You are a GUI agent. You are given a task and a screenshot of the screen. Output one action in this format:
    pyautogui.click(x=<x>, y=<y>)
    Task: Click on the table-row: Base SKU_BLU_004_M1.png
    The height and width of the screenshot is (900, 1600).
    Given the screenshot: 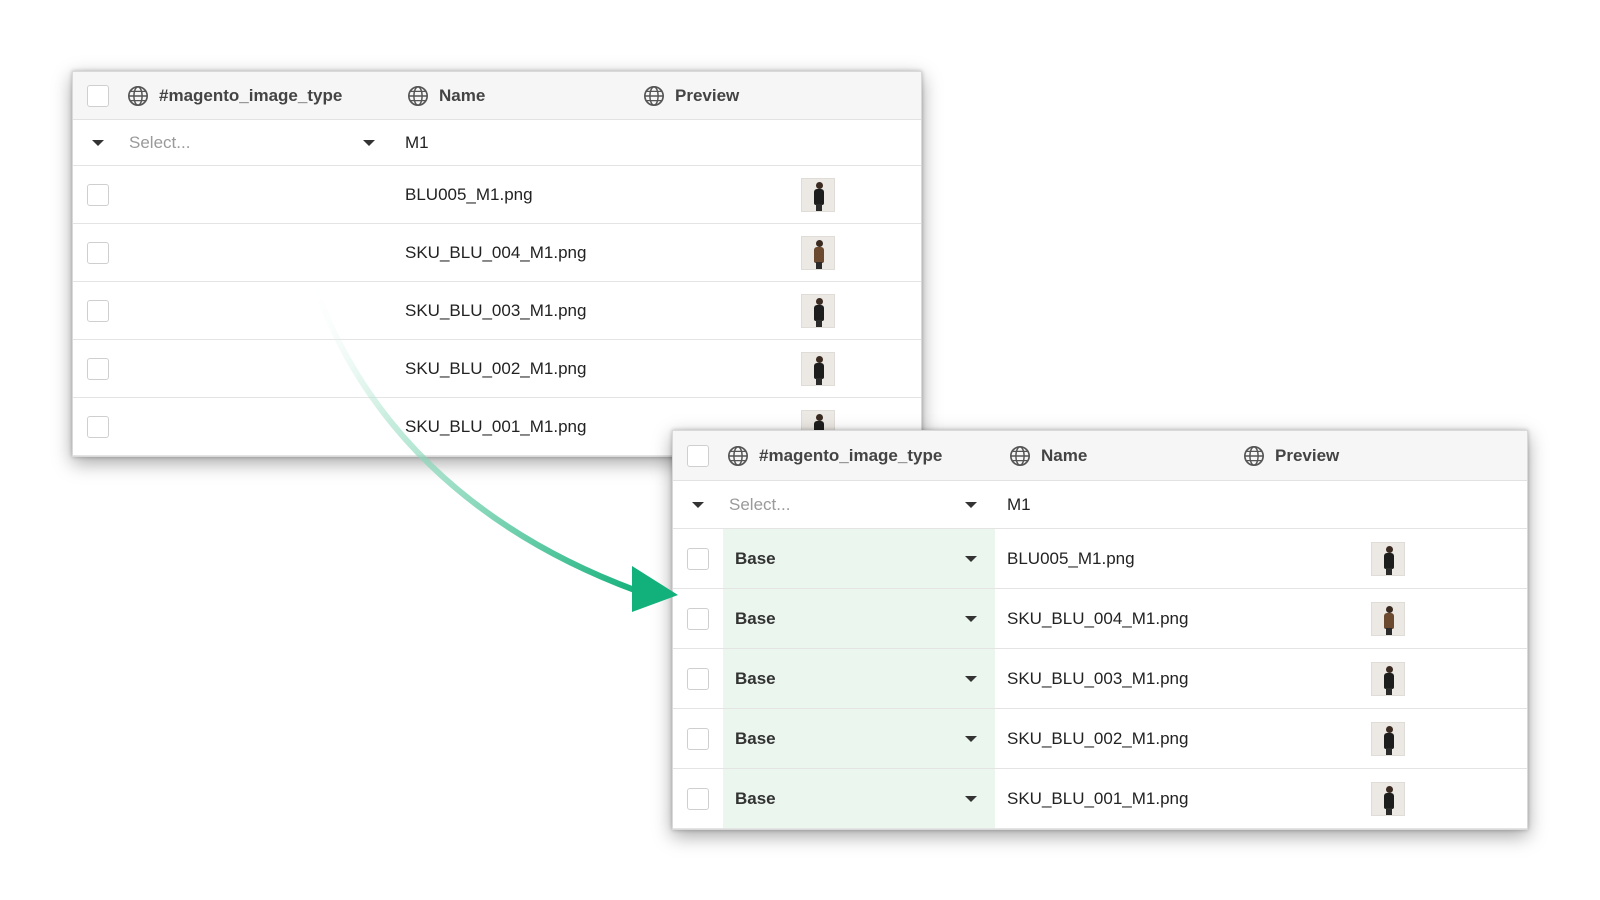 What is the action you would take?
    pyautogui.click(x=1100, y=619)
    